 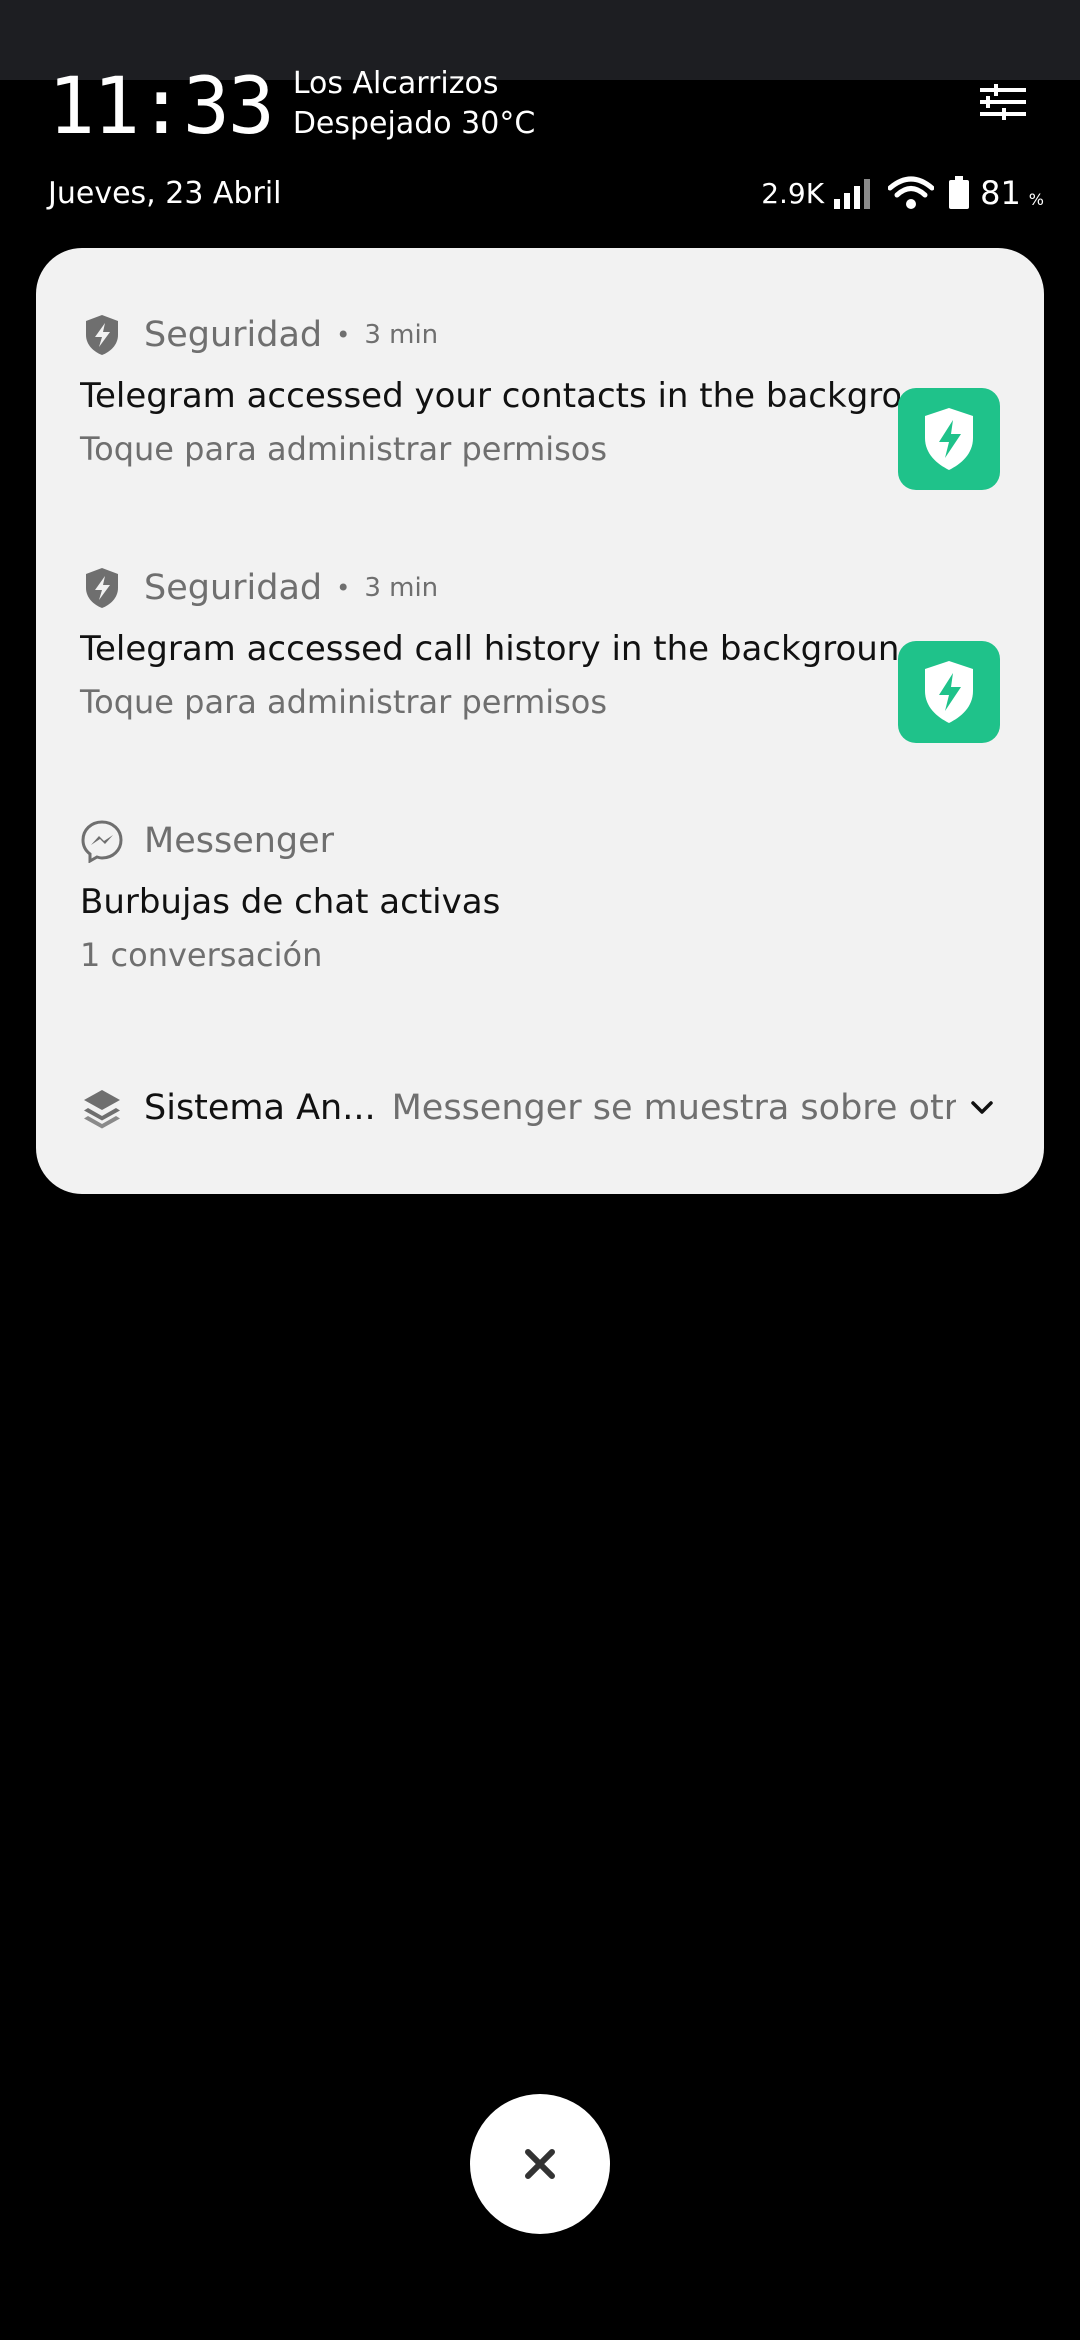 What do you see at coordinates (540, 841) in the screenshot?
I see `notification-header: Messenger` at bounding box center [540, 841].